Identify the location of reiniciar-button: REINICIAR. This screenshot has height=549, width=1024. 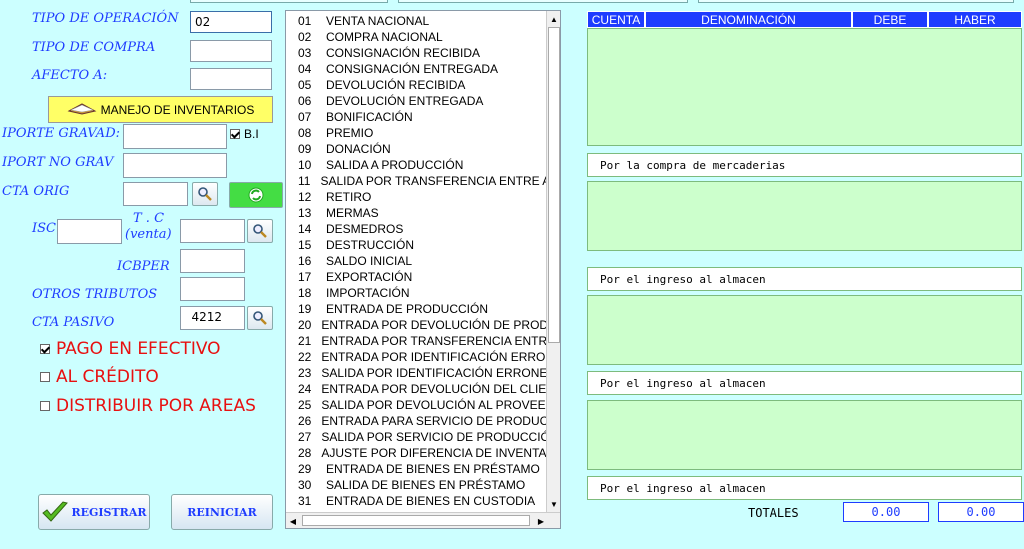
(222, 512).